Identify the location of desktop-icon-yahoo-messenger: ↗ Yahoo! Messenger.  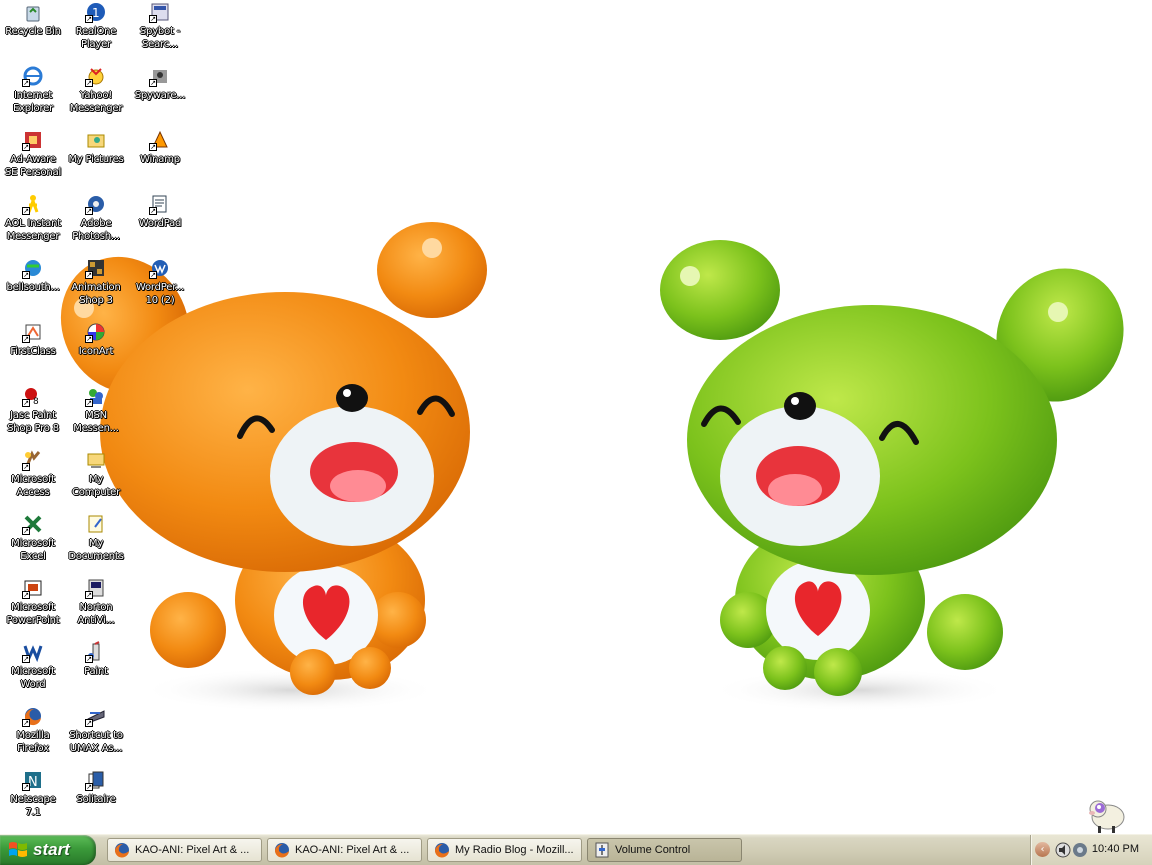
(96, 96).